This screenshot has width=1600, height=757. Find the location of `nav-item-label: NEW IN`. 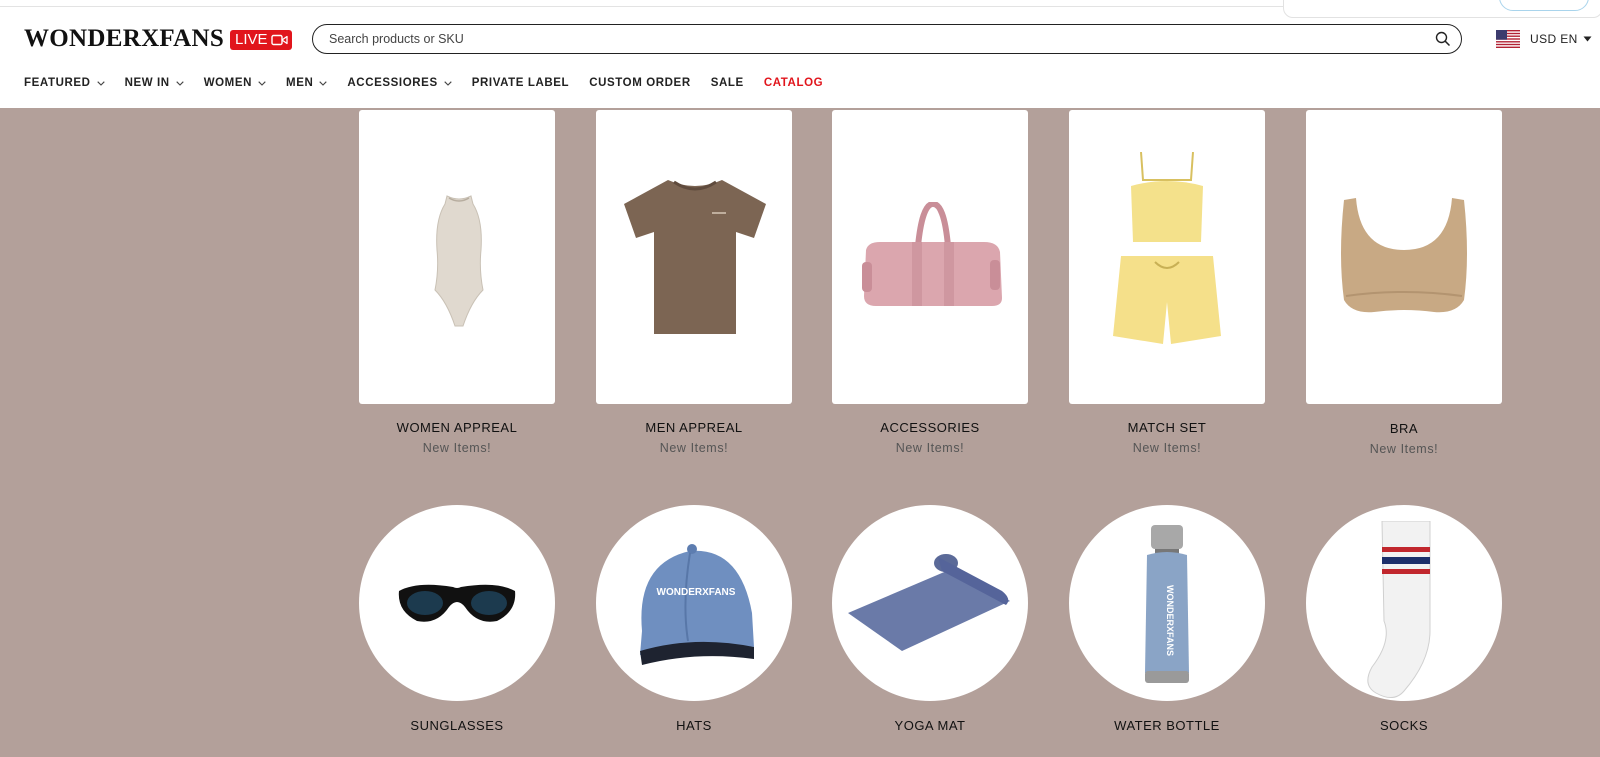

nav-item-label: NEW IN is located at coordinates (147, 83).